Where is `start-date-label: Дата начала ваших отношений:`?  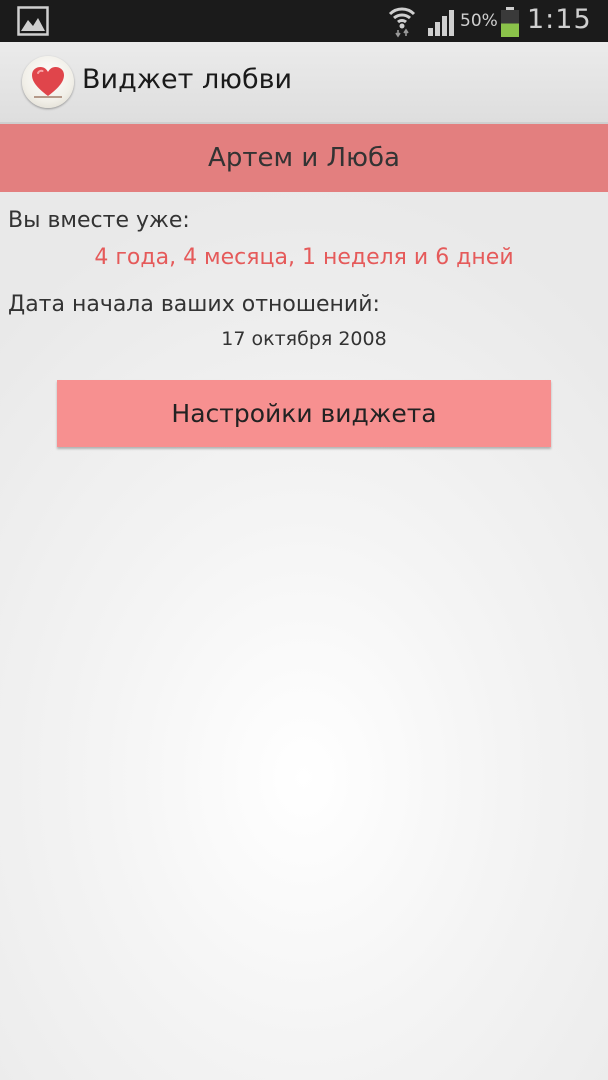 start-date-label: Дата начала ваших отношений: is located at coordinates (194, 304).